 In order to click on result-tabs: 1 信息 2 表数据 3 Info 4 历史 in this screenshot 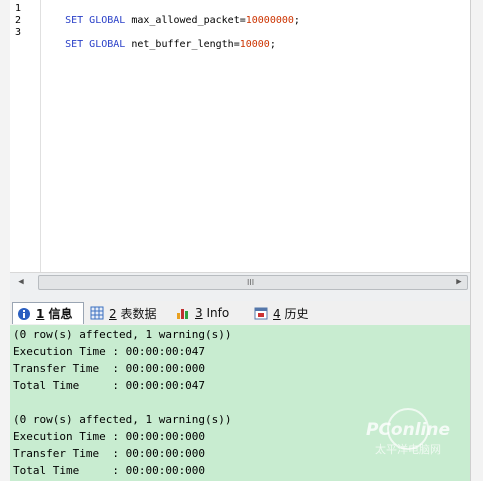, I will do `click(240, 313)`.